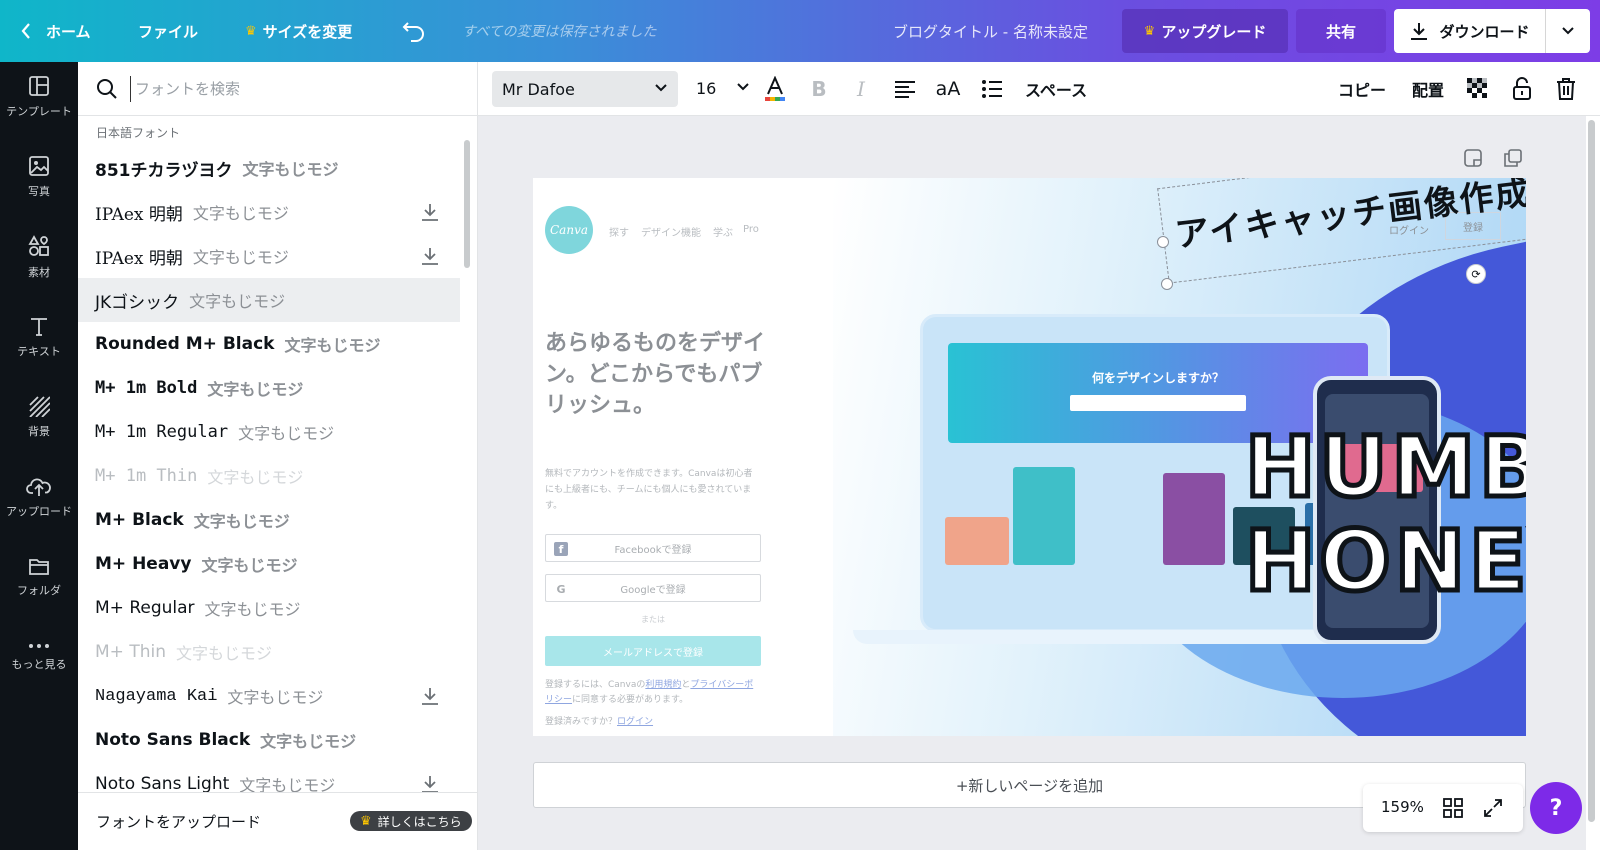 The height and width of the screenshot is (850, 1600). I want to click on resize-button: ♛ サイズを変更, so click(298, 31).